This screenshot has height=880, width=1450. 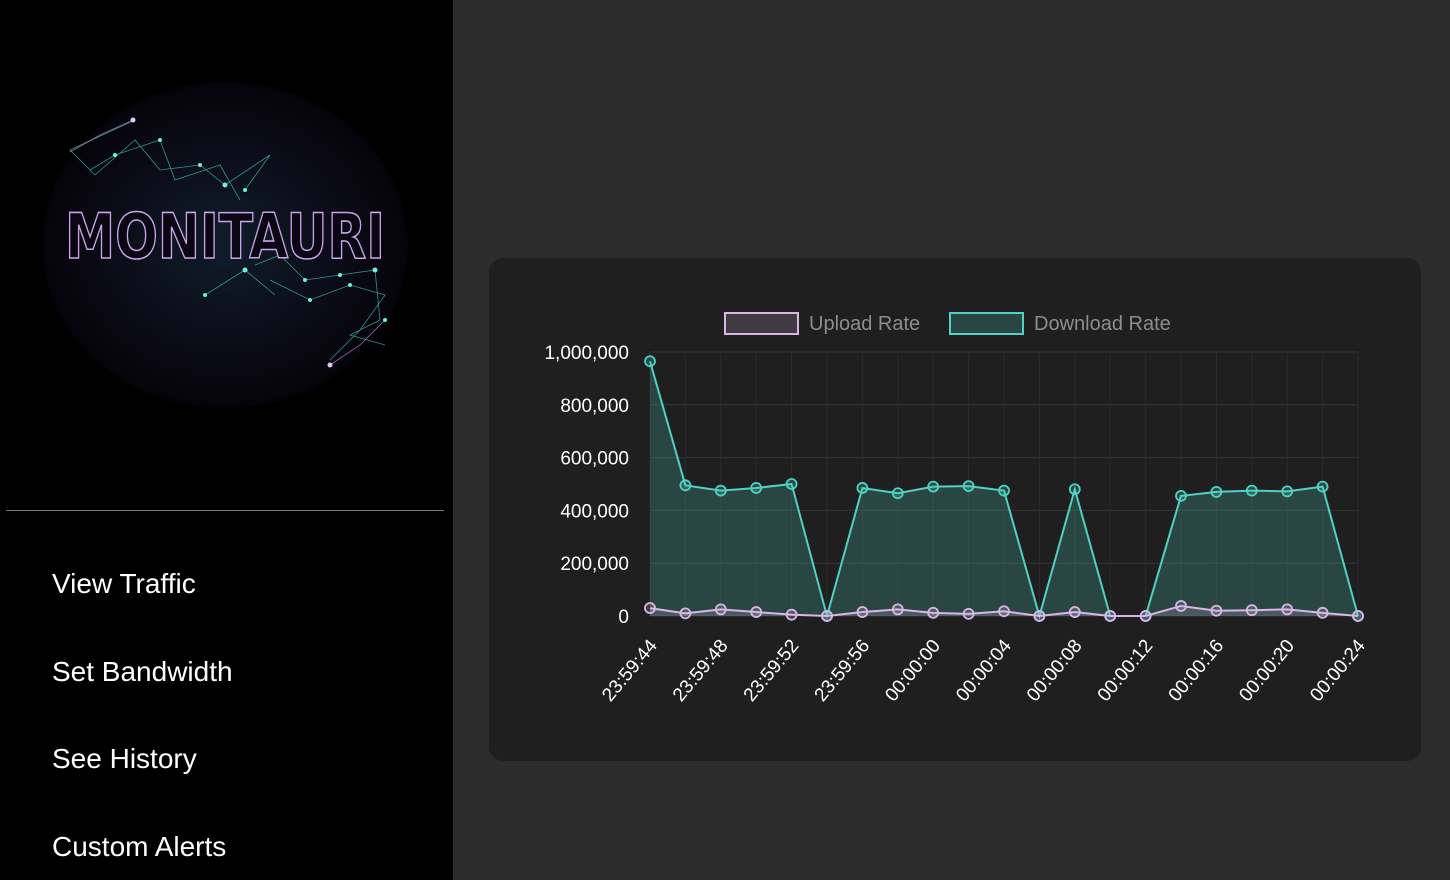 I want to click on x-tick-label: 23:59:52, so click(x=772, y=671).